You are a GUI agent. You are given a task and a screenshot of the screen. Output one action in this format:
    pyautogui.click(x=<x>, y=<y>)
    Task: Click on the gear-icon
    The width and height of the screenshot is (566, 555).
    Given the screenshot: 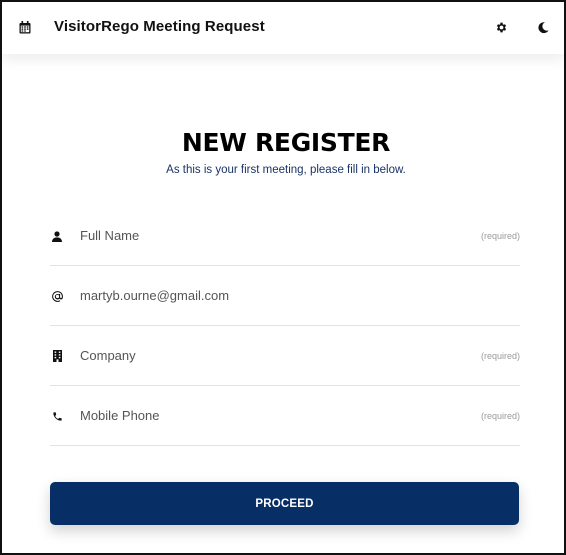 What is the action you would take?
    pyautogui.click(x=501, y=27)
    